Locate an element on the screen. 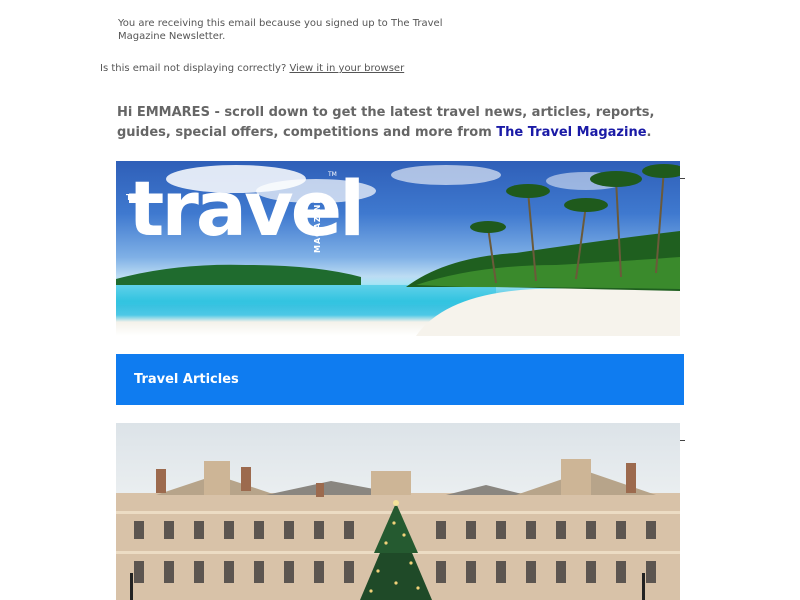 The image size is (800, 600). travel-logo: travel is located at coordinates (246, 208).